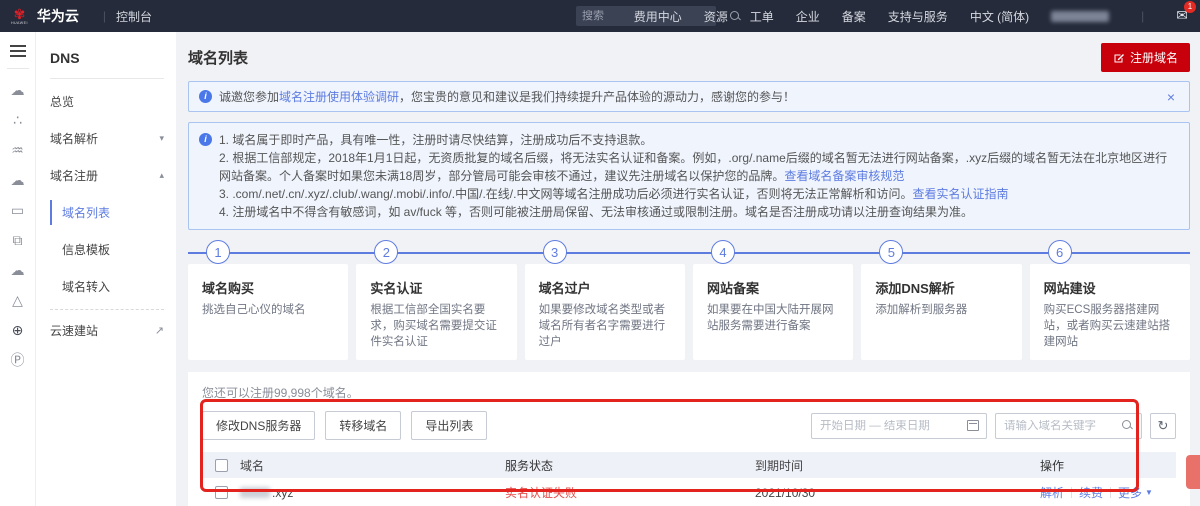 The height and width of the screenshot is (506, 1200). Describe the element at coordinates (604, 300) in the screenshot. I see `step-card-transfer-owner: 3 域名过户 如果要修改域名类型或者域名所有者名字需要进行过户` at that location.